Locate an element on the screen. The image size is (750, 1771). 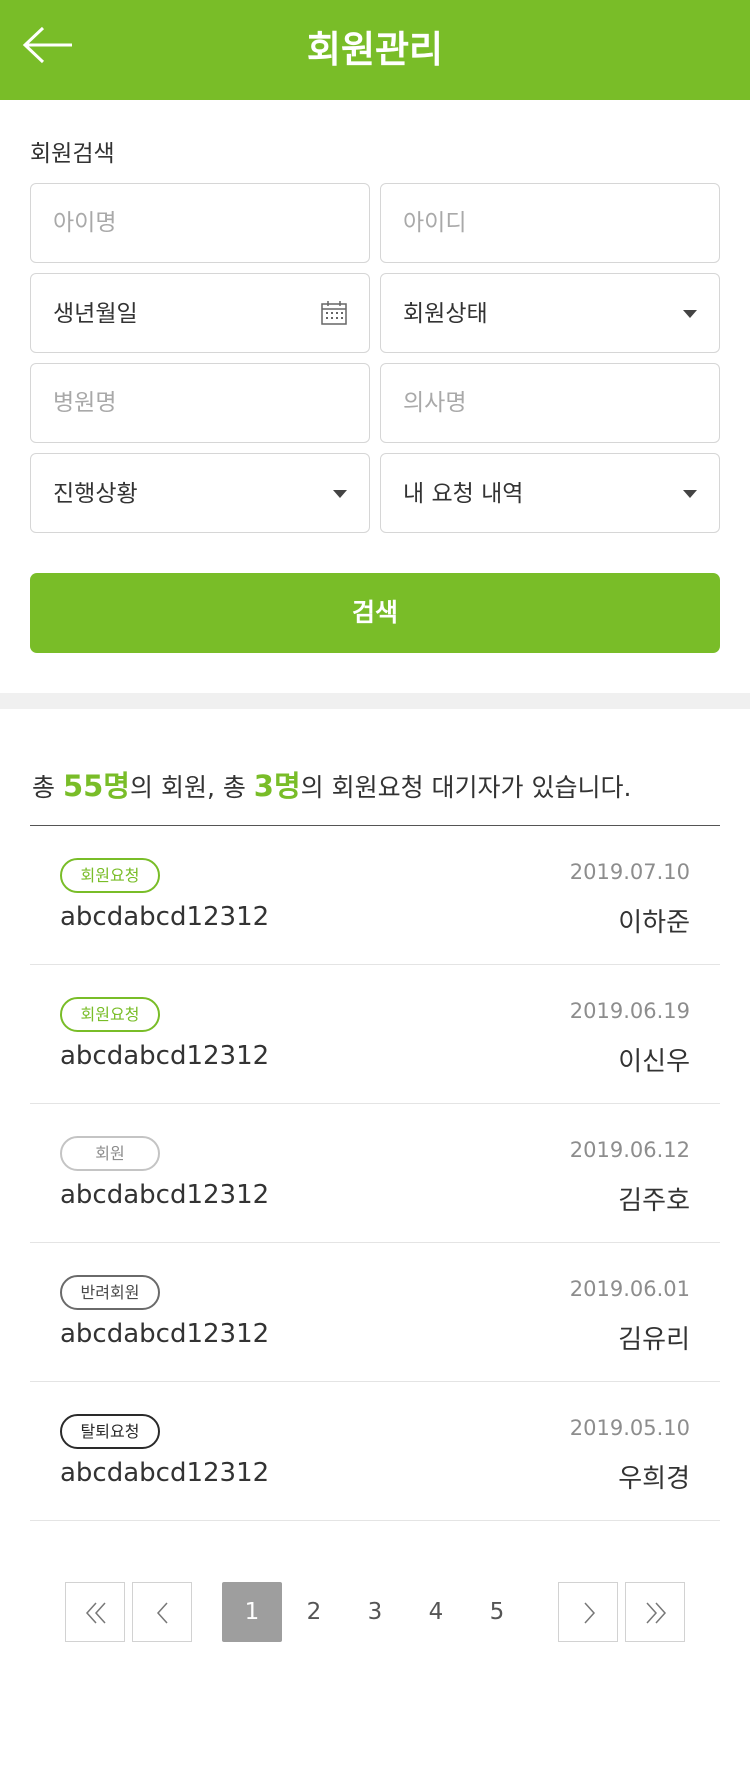
prev-page-button is located at coordinates (162, 1612).